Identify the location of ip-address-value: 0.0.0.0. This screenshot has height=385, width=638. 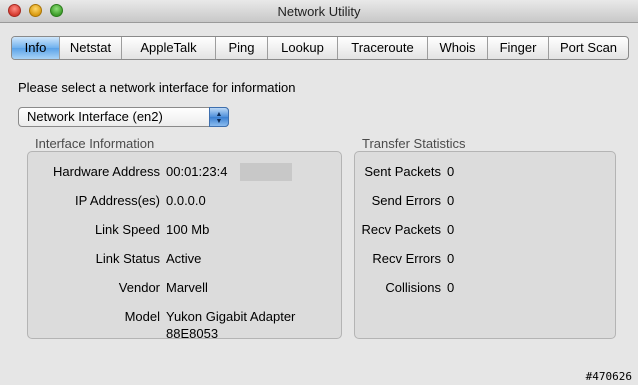
(186, 200).